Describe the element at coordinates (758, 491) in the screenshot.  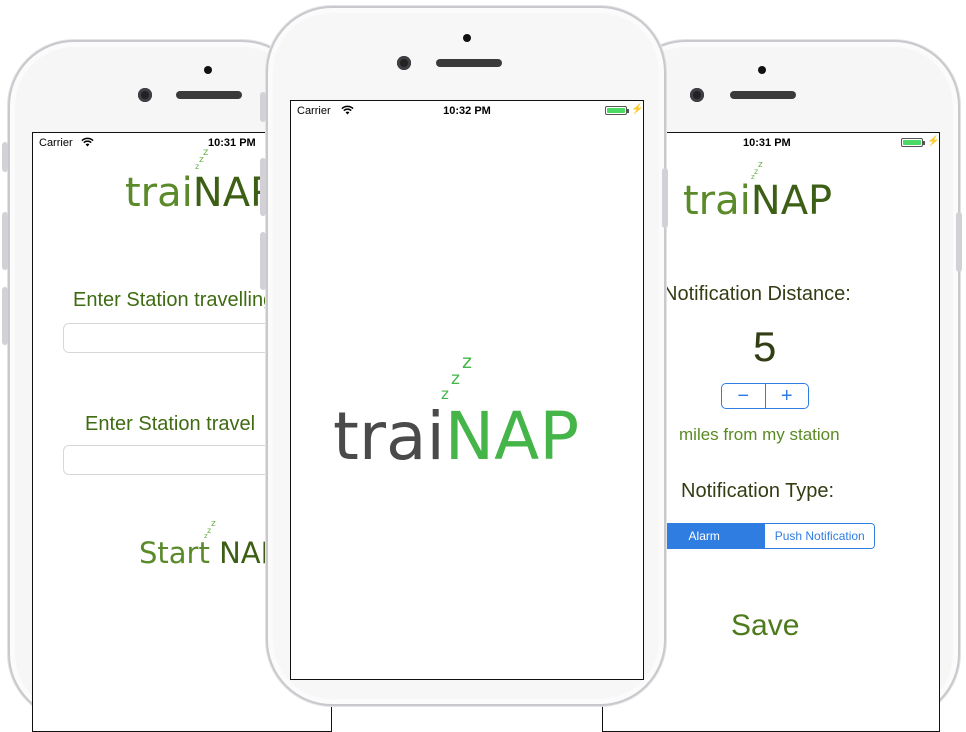
I see `notification-type-label: Notification Type:` at that location.